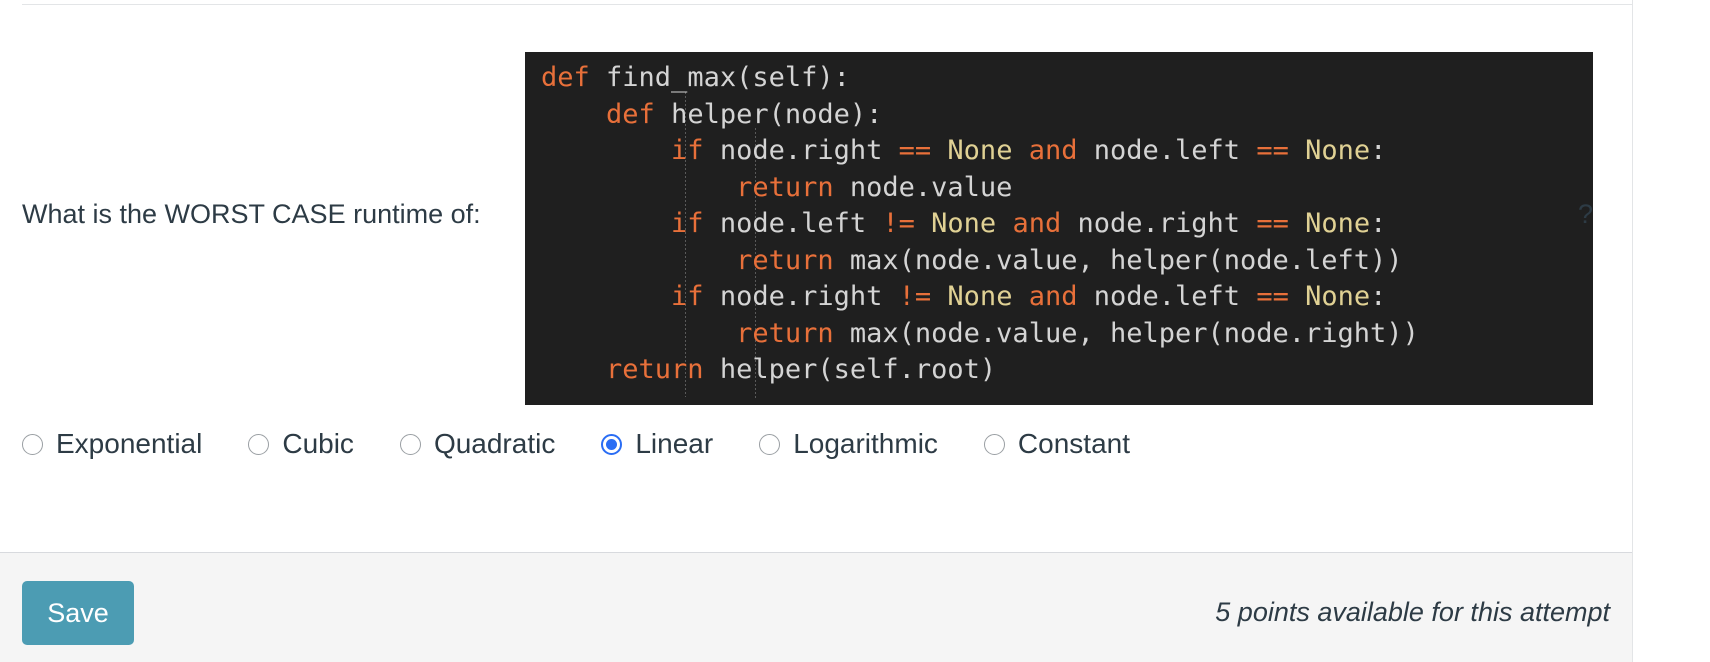 This screenshot has width=1710, height=662. I want to click on points-available-note: 5 points available for this attempt, so click(1412, 612).